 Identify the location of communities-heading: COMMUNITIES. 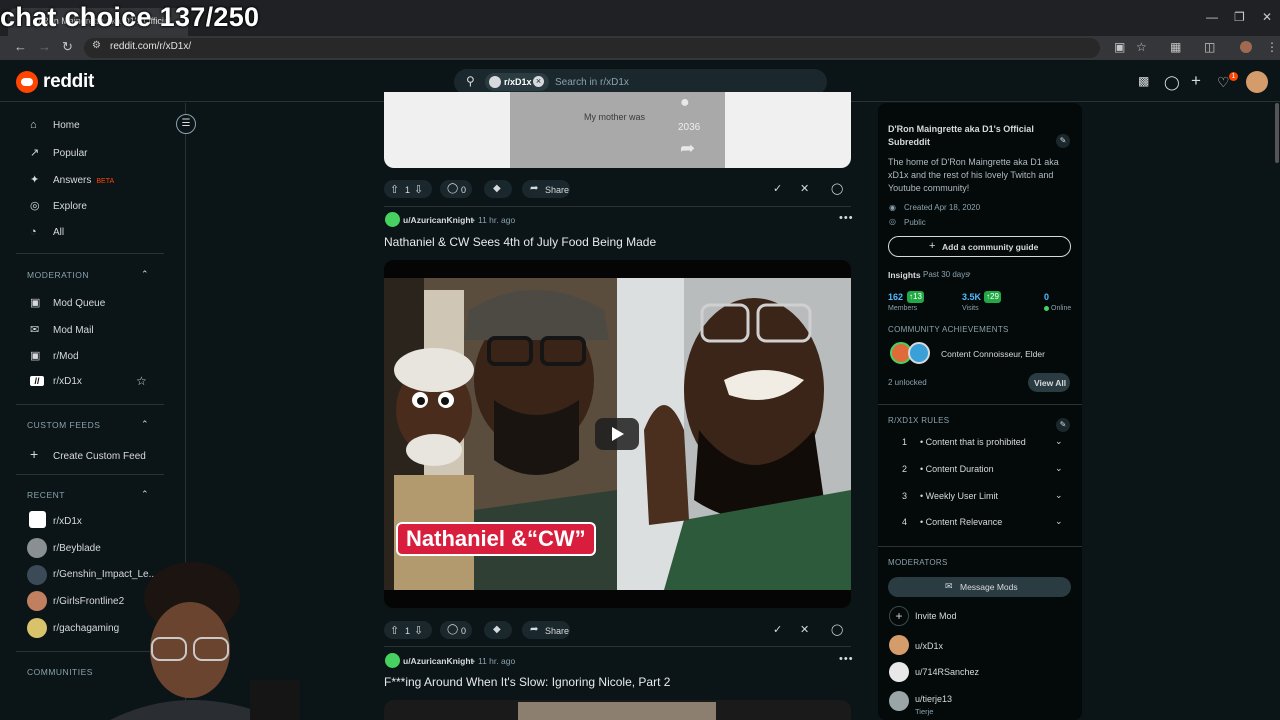
(60, 672).